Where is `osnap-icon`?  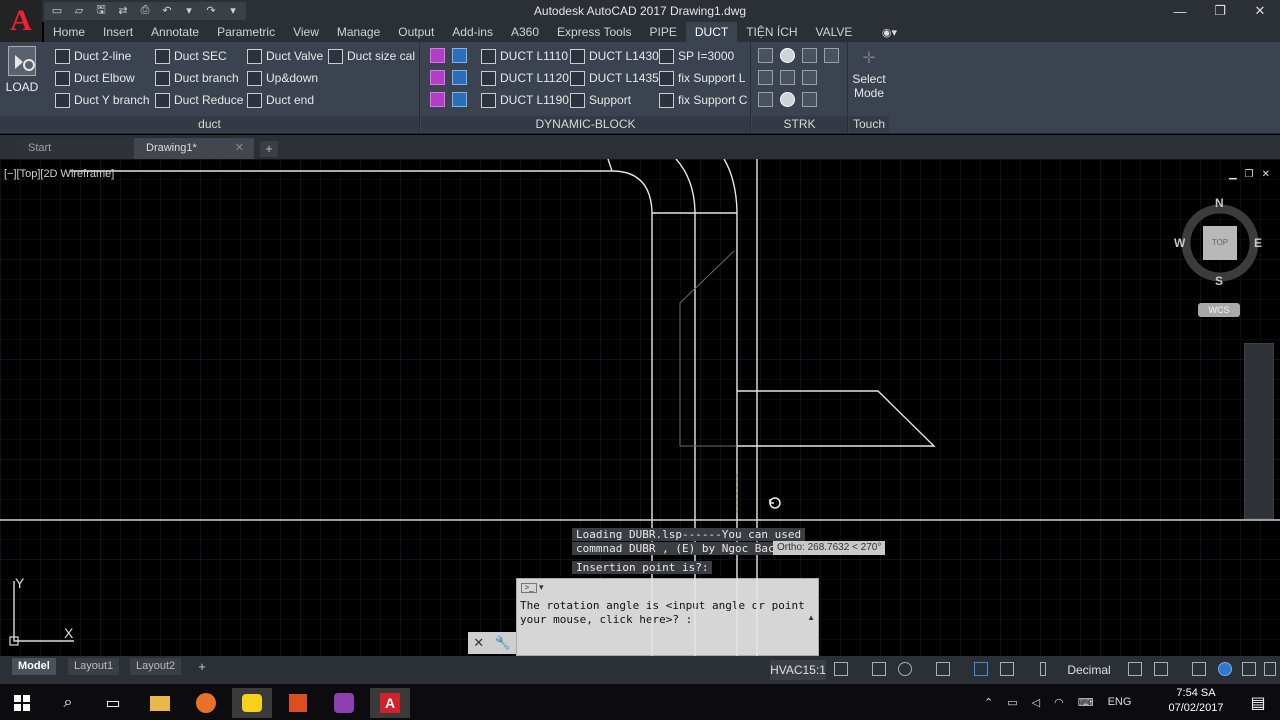
osnap-icon is located at coordinates (943, 669).